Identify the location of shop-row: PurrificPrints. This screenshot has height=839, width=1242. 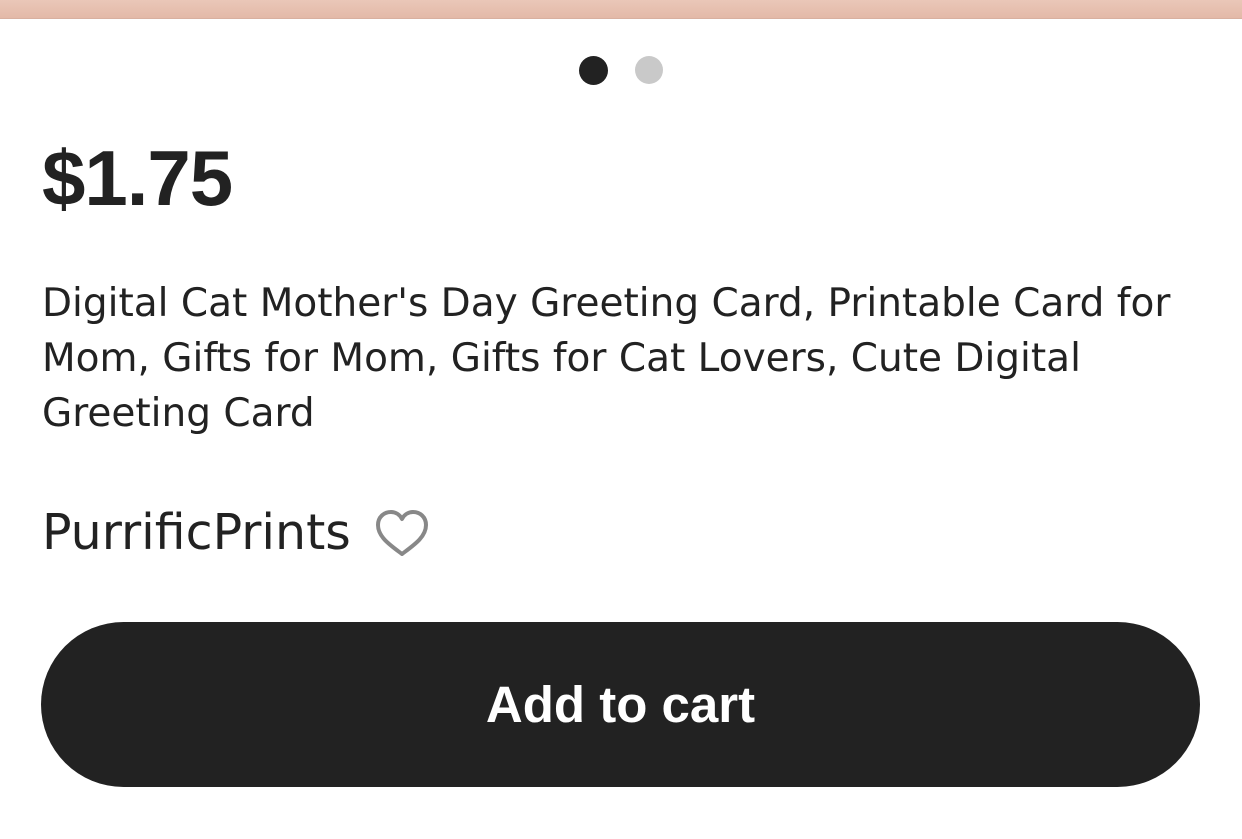
(236, 533).